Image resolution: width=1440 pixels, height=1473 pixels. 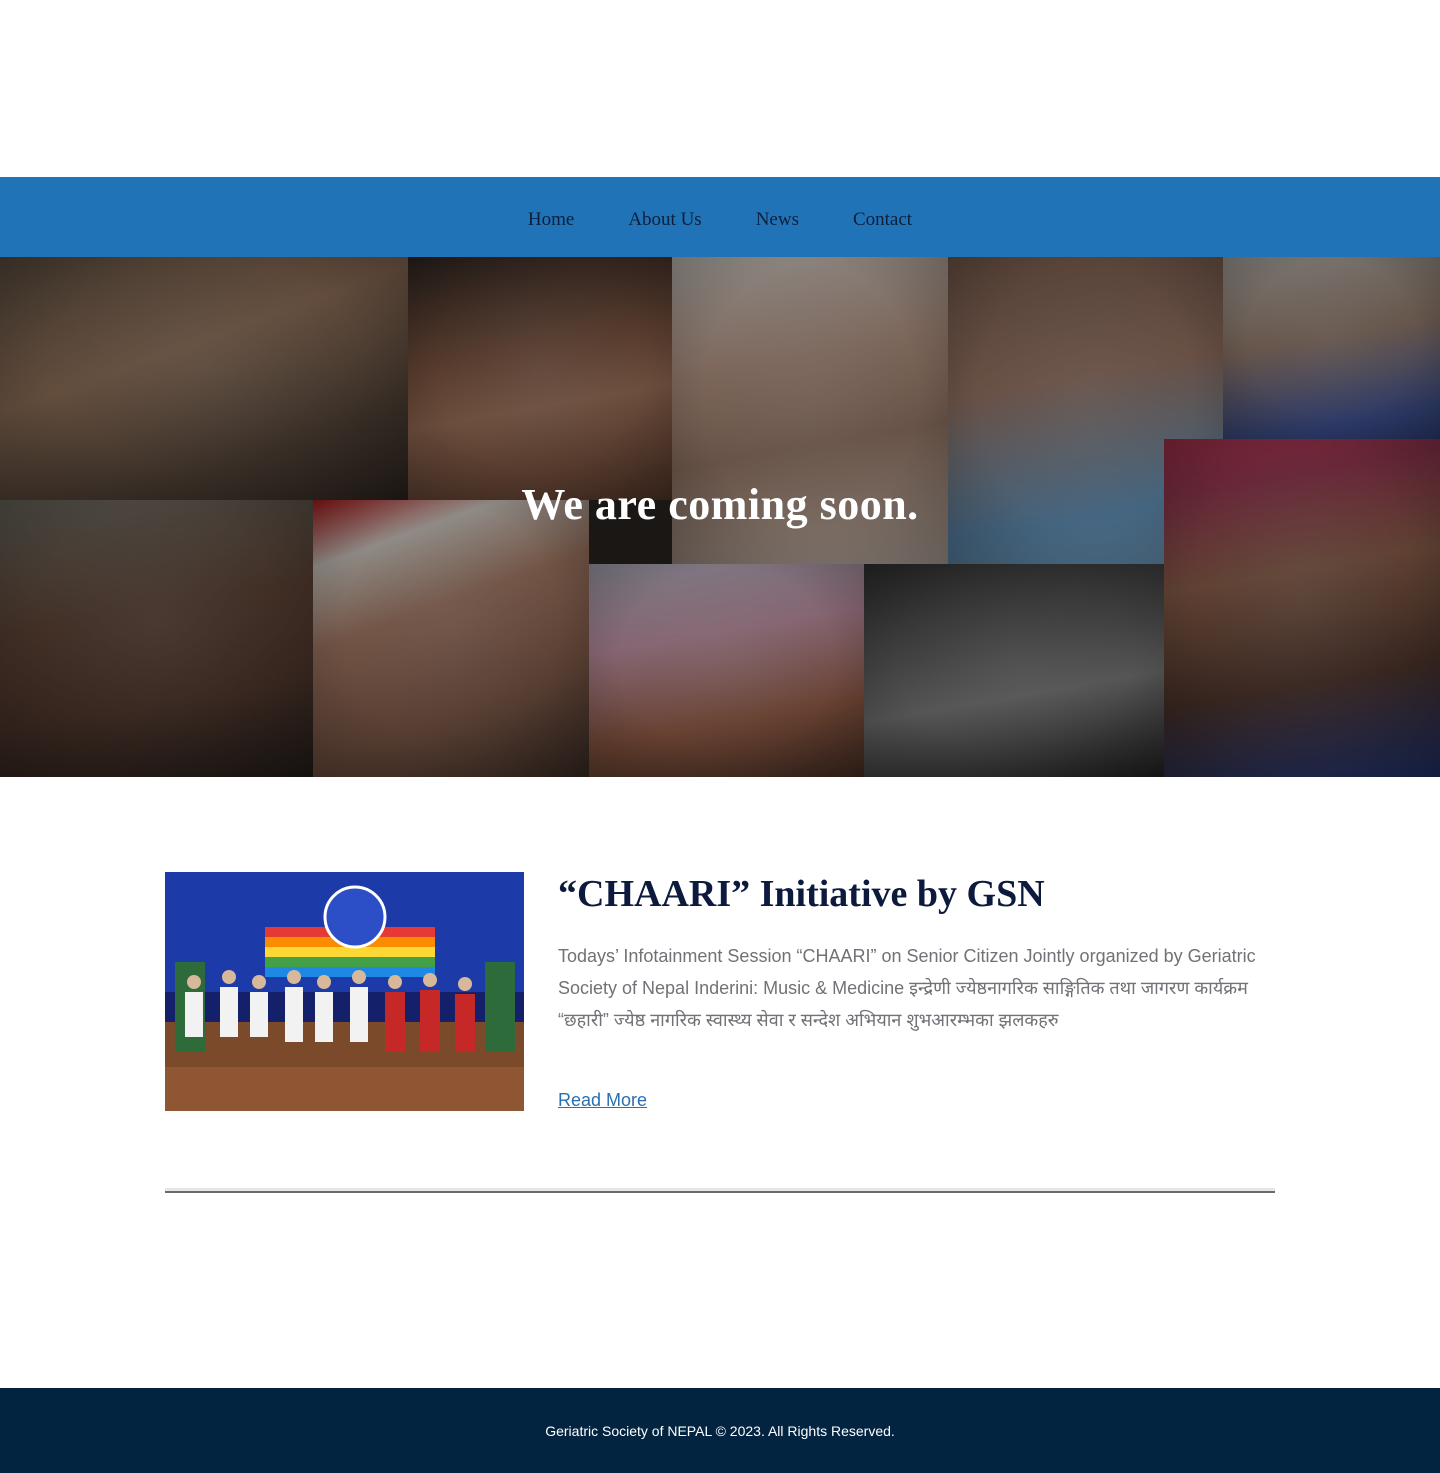 What do you see at coordinates (801, 894) in the screenshot?
I see `post-title: “CHAARI” Initiative by GSN` at bounding box center [801, 894].